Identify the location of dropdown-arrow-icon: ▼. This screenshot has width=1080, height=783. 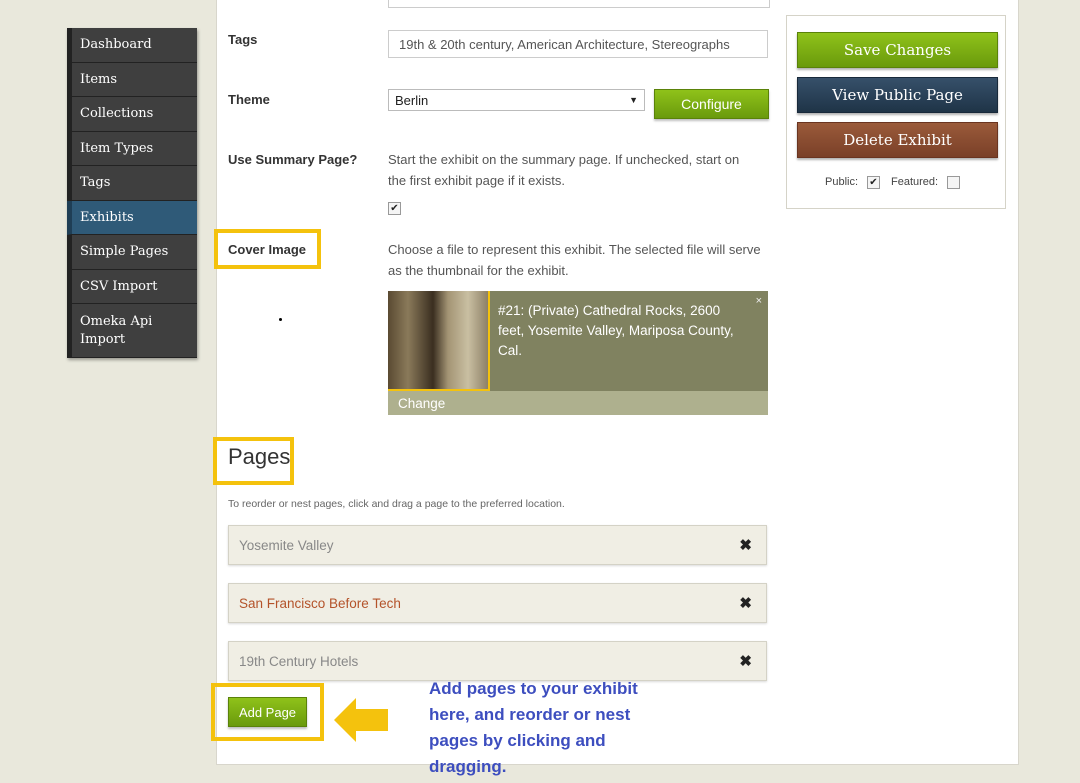
(633, 100).